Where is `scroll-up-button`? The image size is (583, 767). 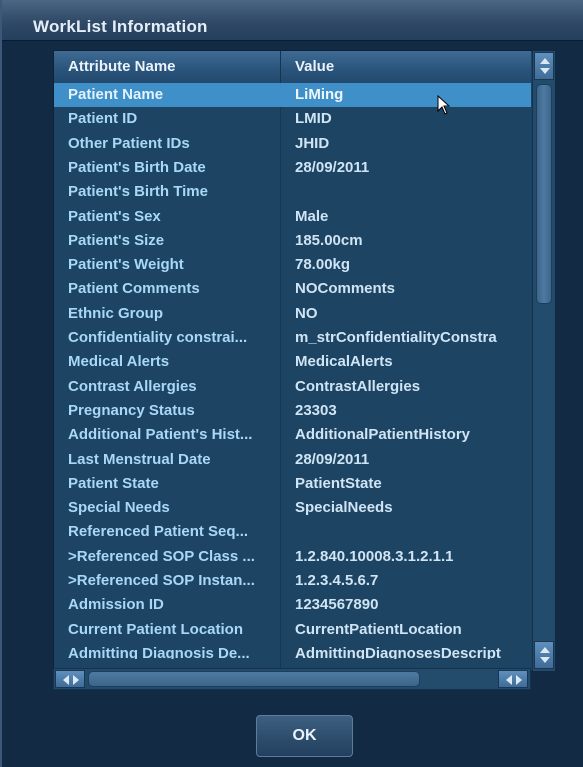 scroll-up-button is located at coordinates (544, 66).